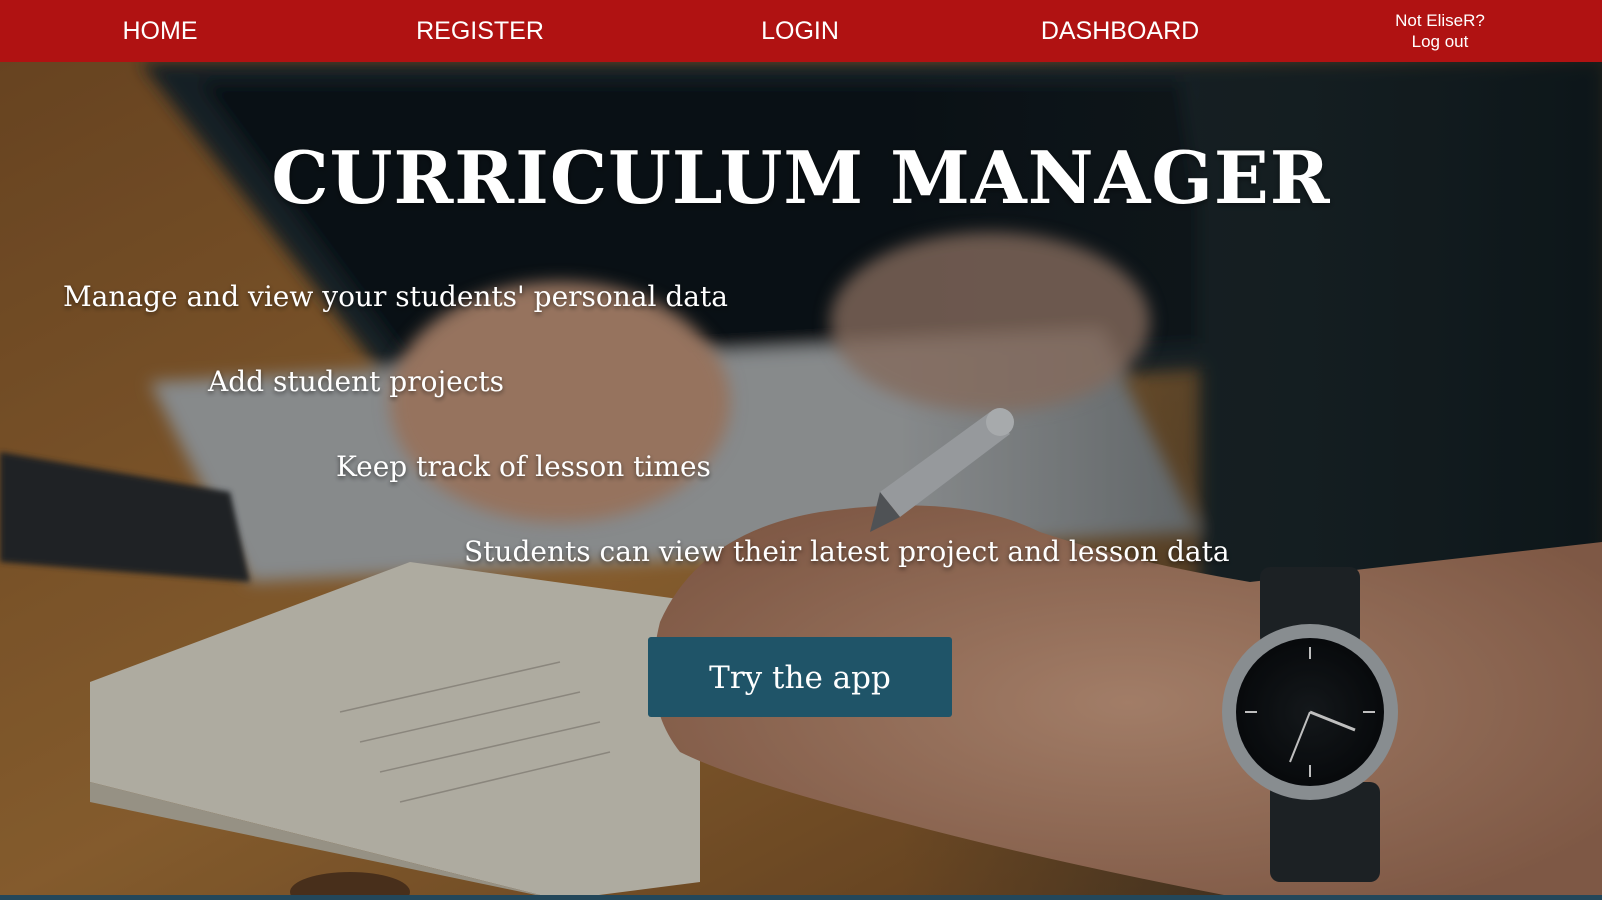  I want to click on nav-login-link: LOGIN, so click(800, 31).